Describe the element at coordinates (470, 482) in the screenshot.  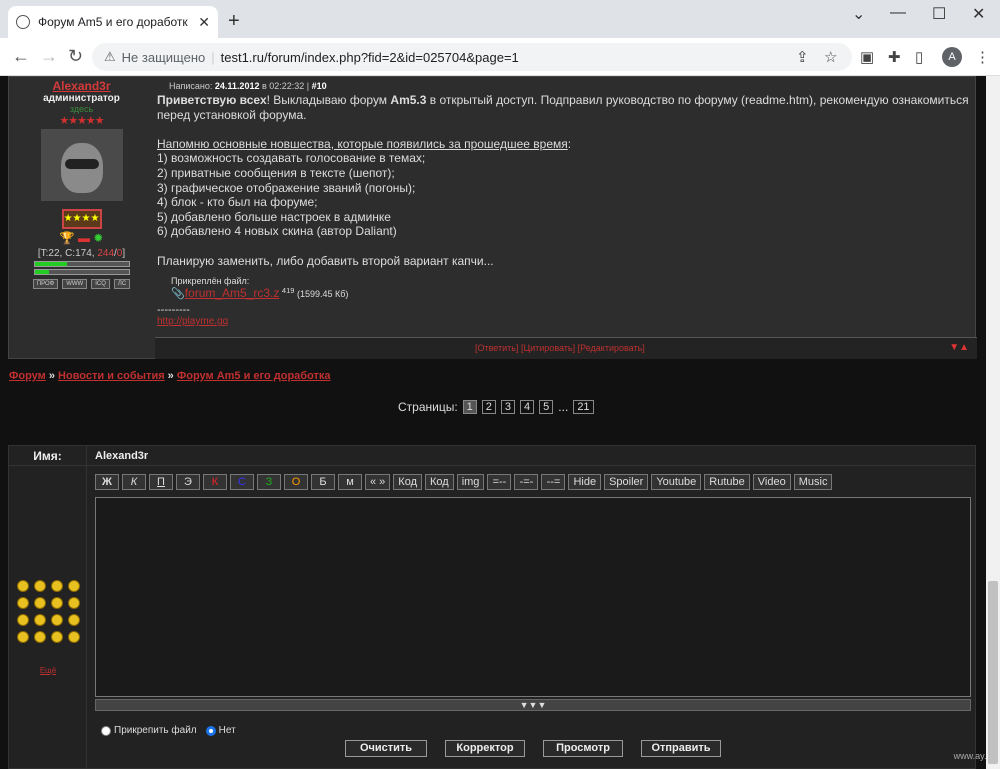
I see `img-button: img` at that location.